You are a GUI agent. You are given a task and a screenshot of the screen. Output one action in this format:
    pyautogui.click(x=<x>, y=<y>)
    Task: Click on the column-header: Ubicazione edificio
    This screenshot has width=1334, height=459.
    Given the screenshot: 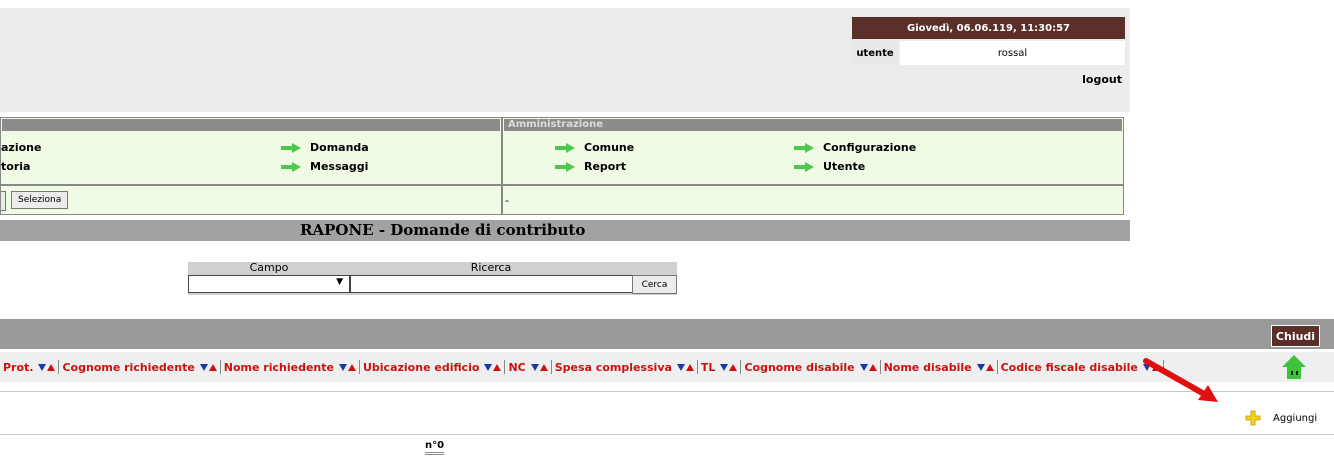 What is the action you would take?
    pyautogui.click(x=433, y=367)
    